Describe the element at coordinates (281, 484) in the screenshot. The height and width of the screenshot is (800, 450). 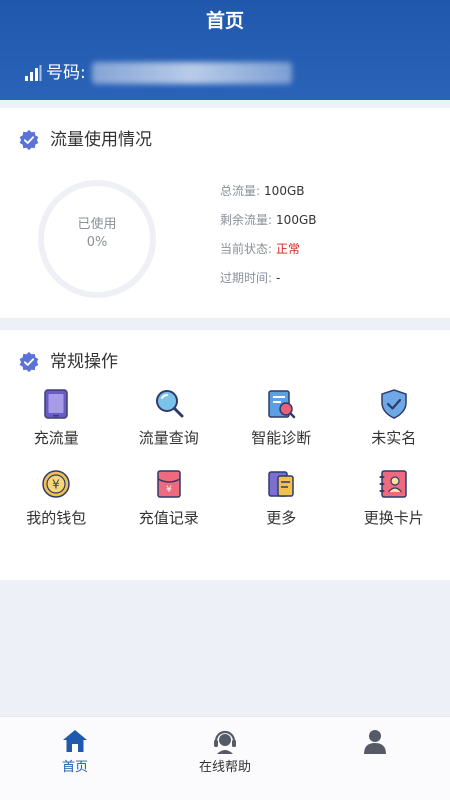
I see `document-icon` at that location.